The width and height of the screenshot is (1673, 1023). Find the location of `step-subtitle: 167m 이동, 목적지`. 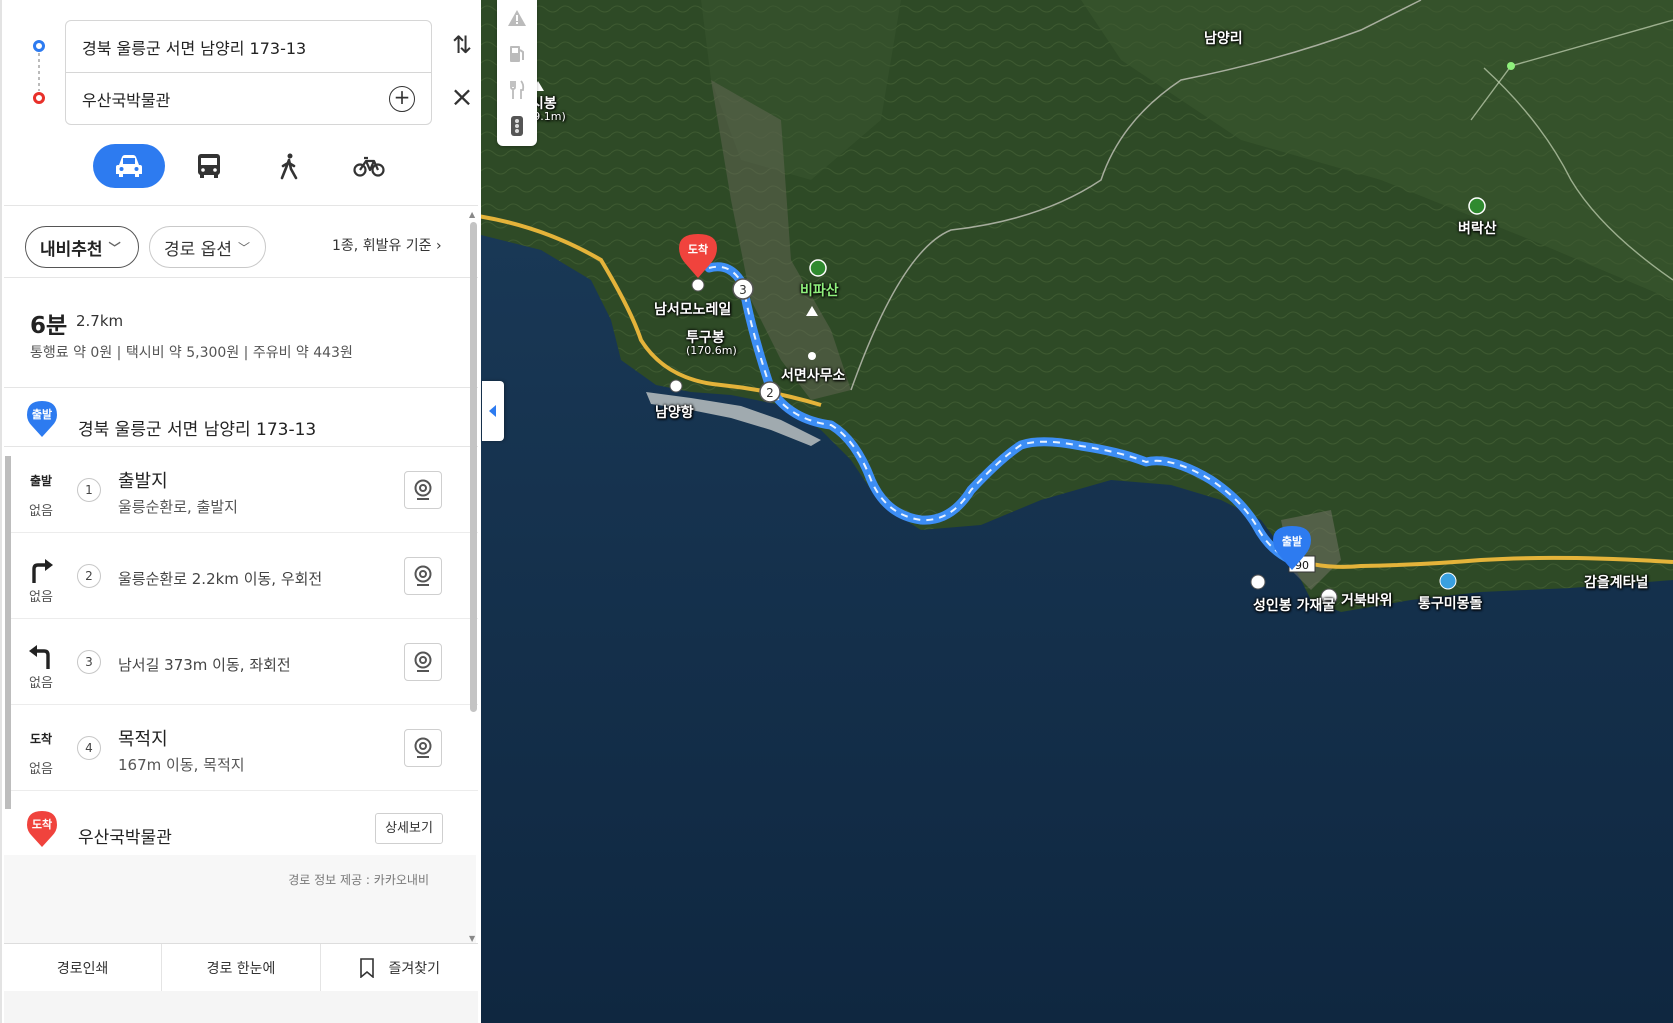

step-subtitle: 167m 이동, 목적지 is located at coordinates (181, 765).